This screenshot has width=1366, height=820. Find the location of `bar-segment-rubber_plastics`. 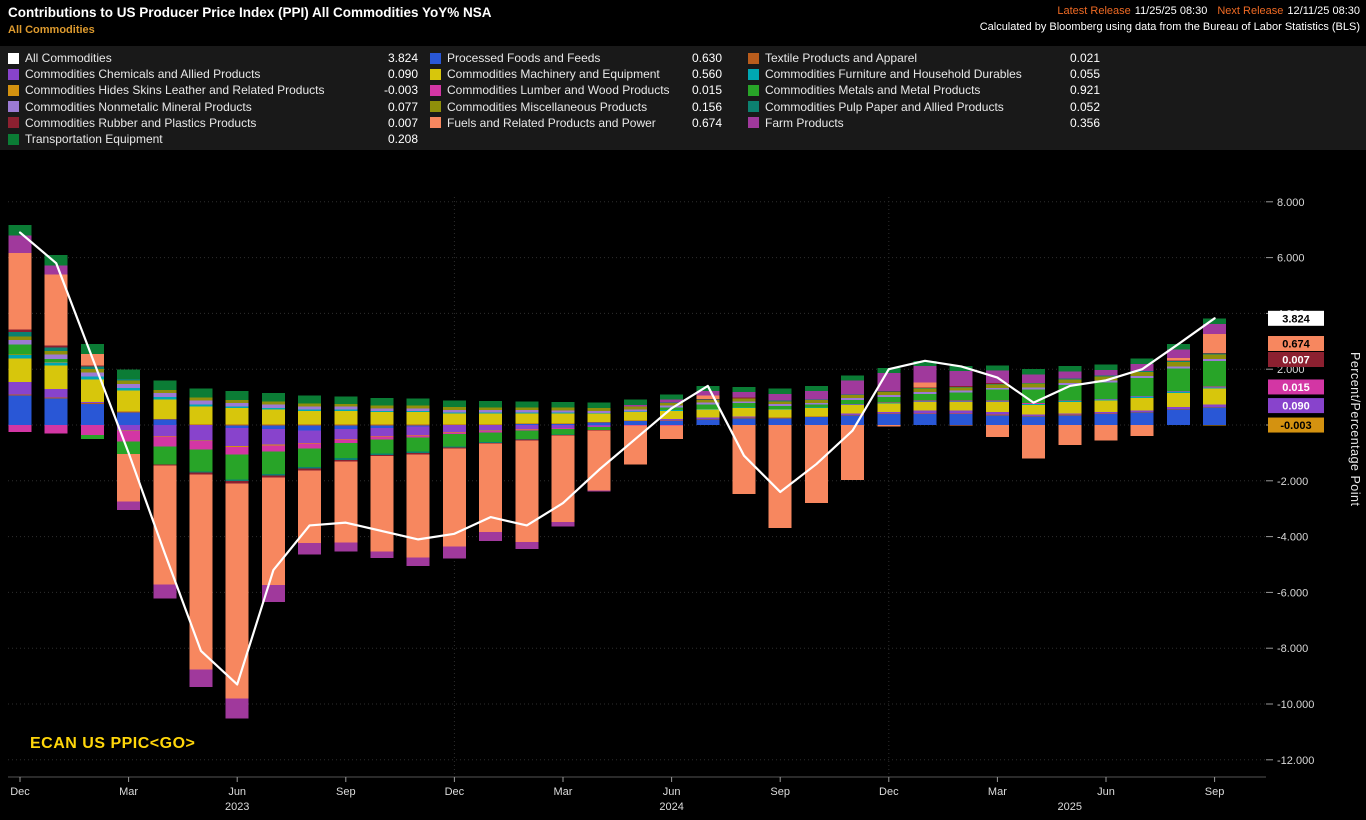

bar-segment-rubber_plastics is located at coordinates (237, 482).